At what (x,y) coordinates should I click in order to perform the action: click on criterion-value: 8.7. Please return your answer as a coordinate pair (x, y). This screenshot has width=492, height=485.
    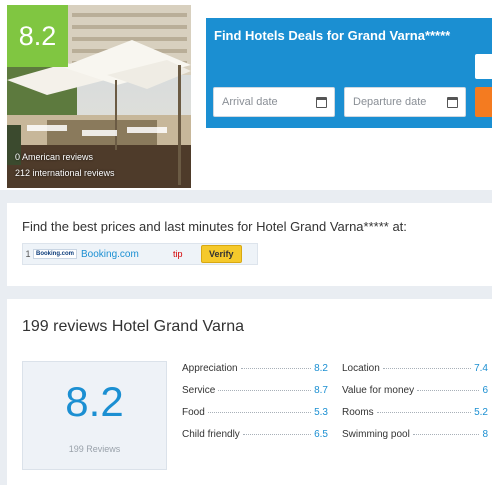
    Looking at the image, I should click on (321, 390).